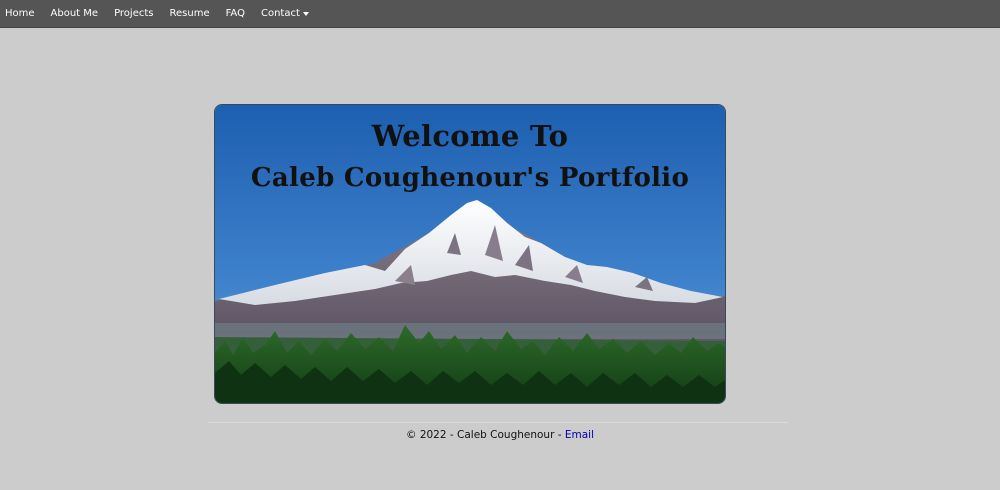  What do you see at coordinates (305, 14) in the screenshot?
I see `caret-down-icon` at bounding box center [305, 14].